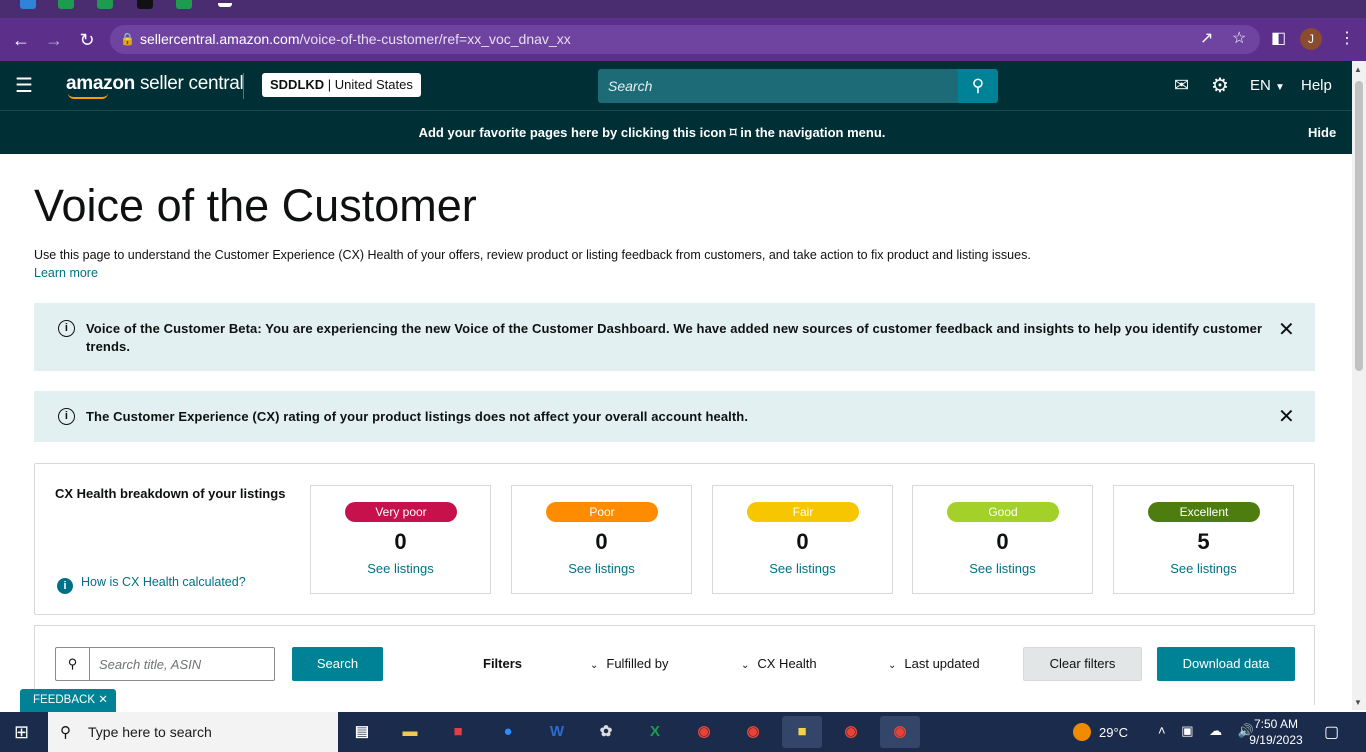 The width and height of the screenshot is (1366, 752). I want to click on learn-more-link: Learn more, so click(66, 273).